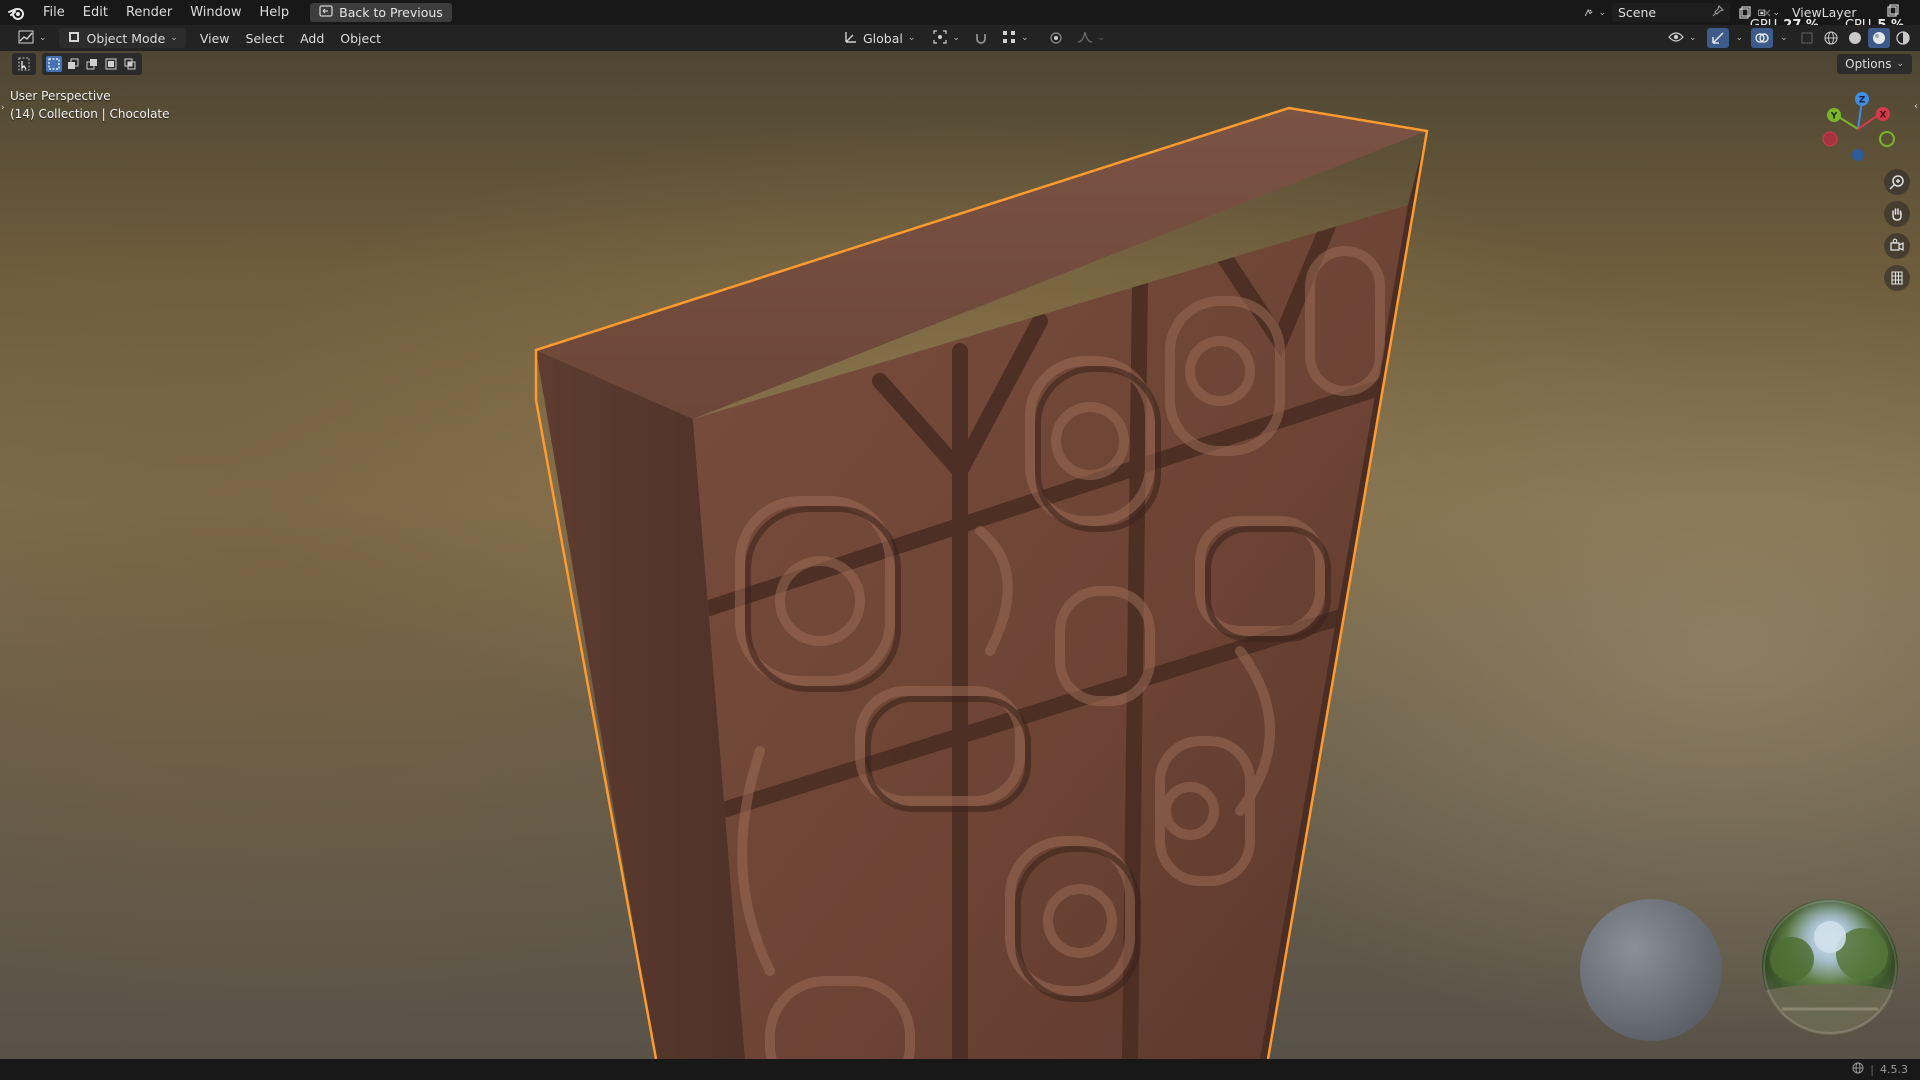  I want to click on shading-material-icon, so click(1878, 38).